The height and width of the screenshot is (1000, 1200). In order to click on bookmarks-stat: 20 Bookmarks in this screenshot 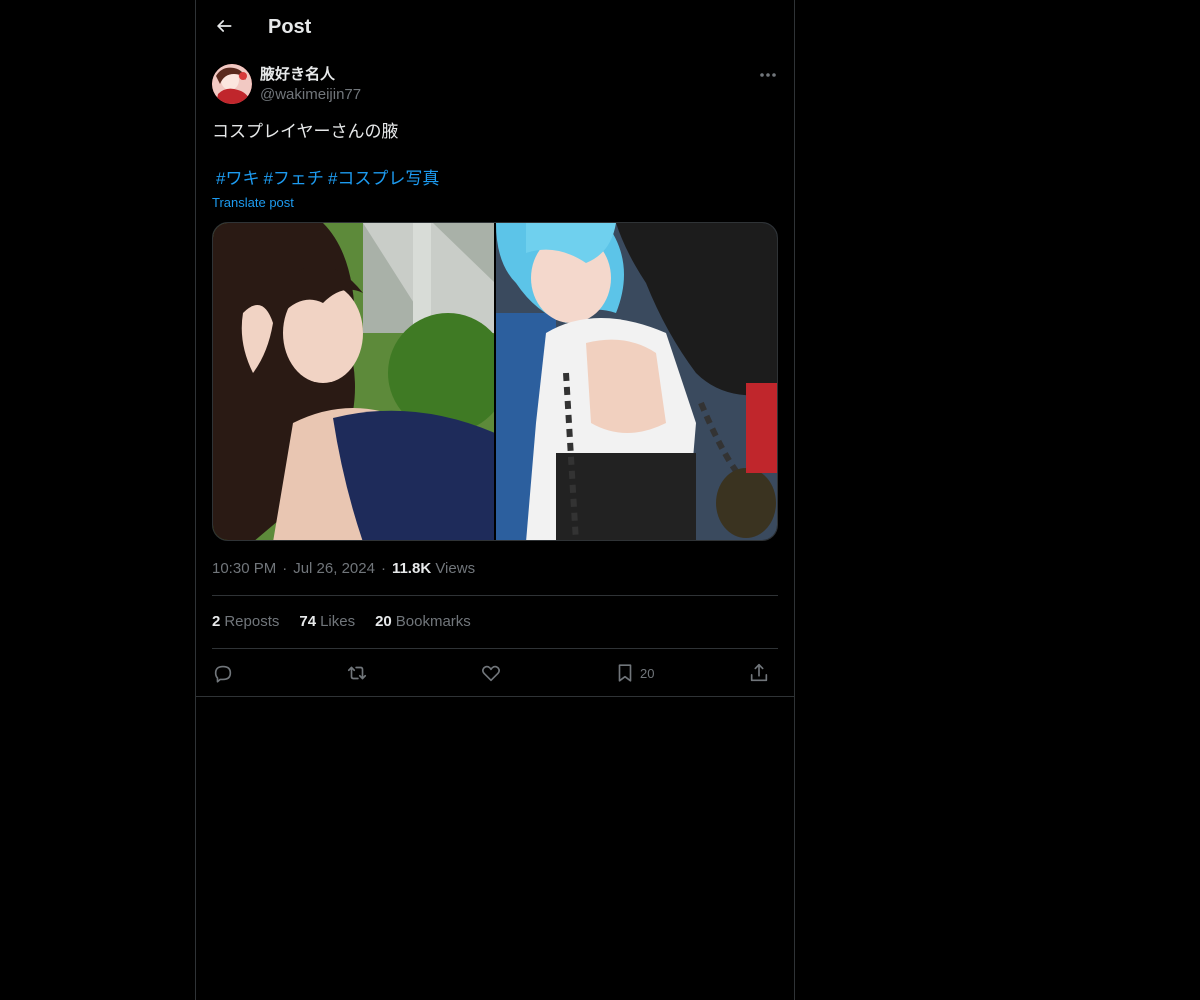, I will do `click(423, 622)`.